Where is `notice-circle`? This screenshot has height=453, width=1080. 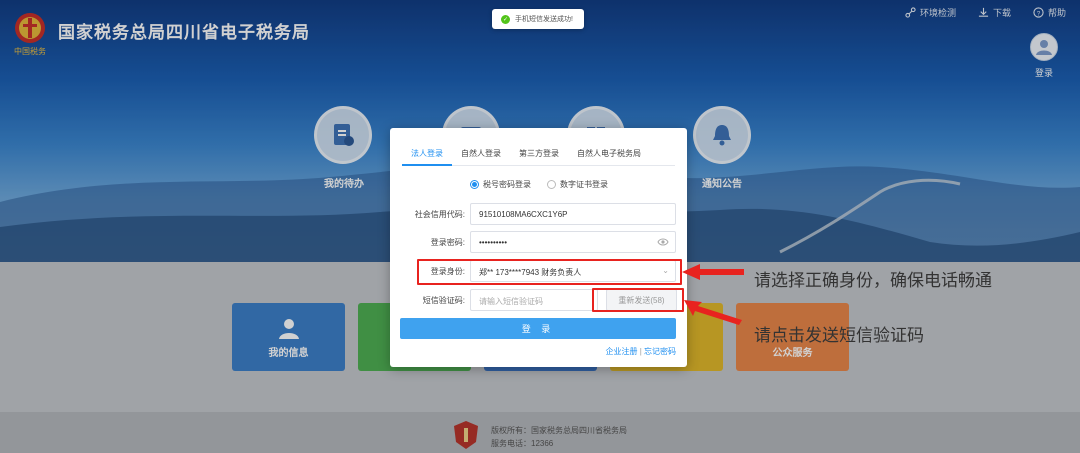
notice-circle is located at coordinates (722, 135).